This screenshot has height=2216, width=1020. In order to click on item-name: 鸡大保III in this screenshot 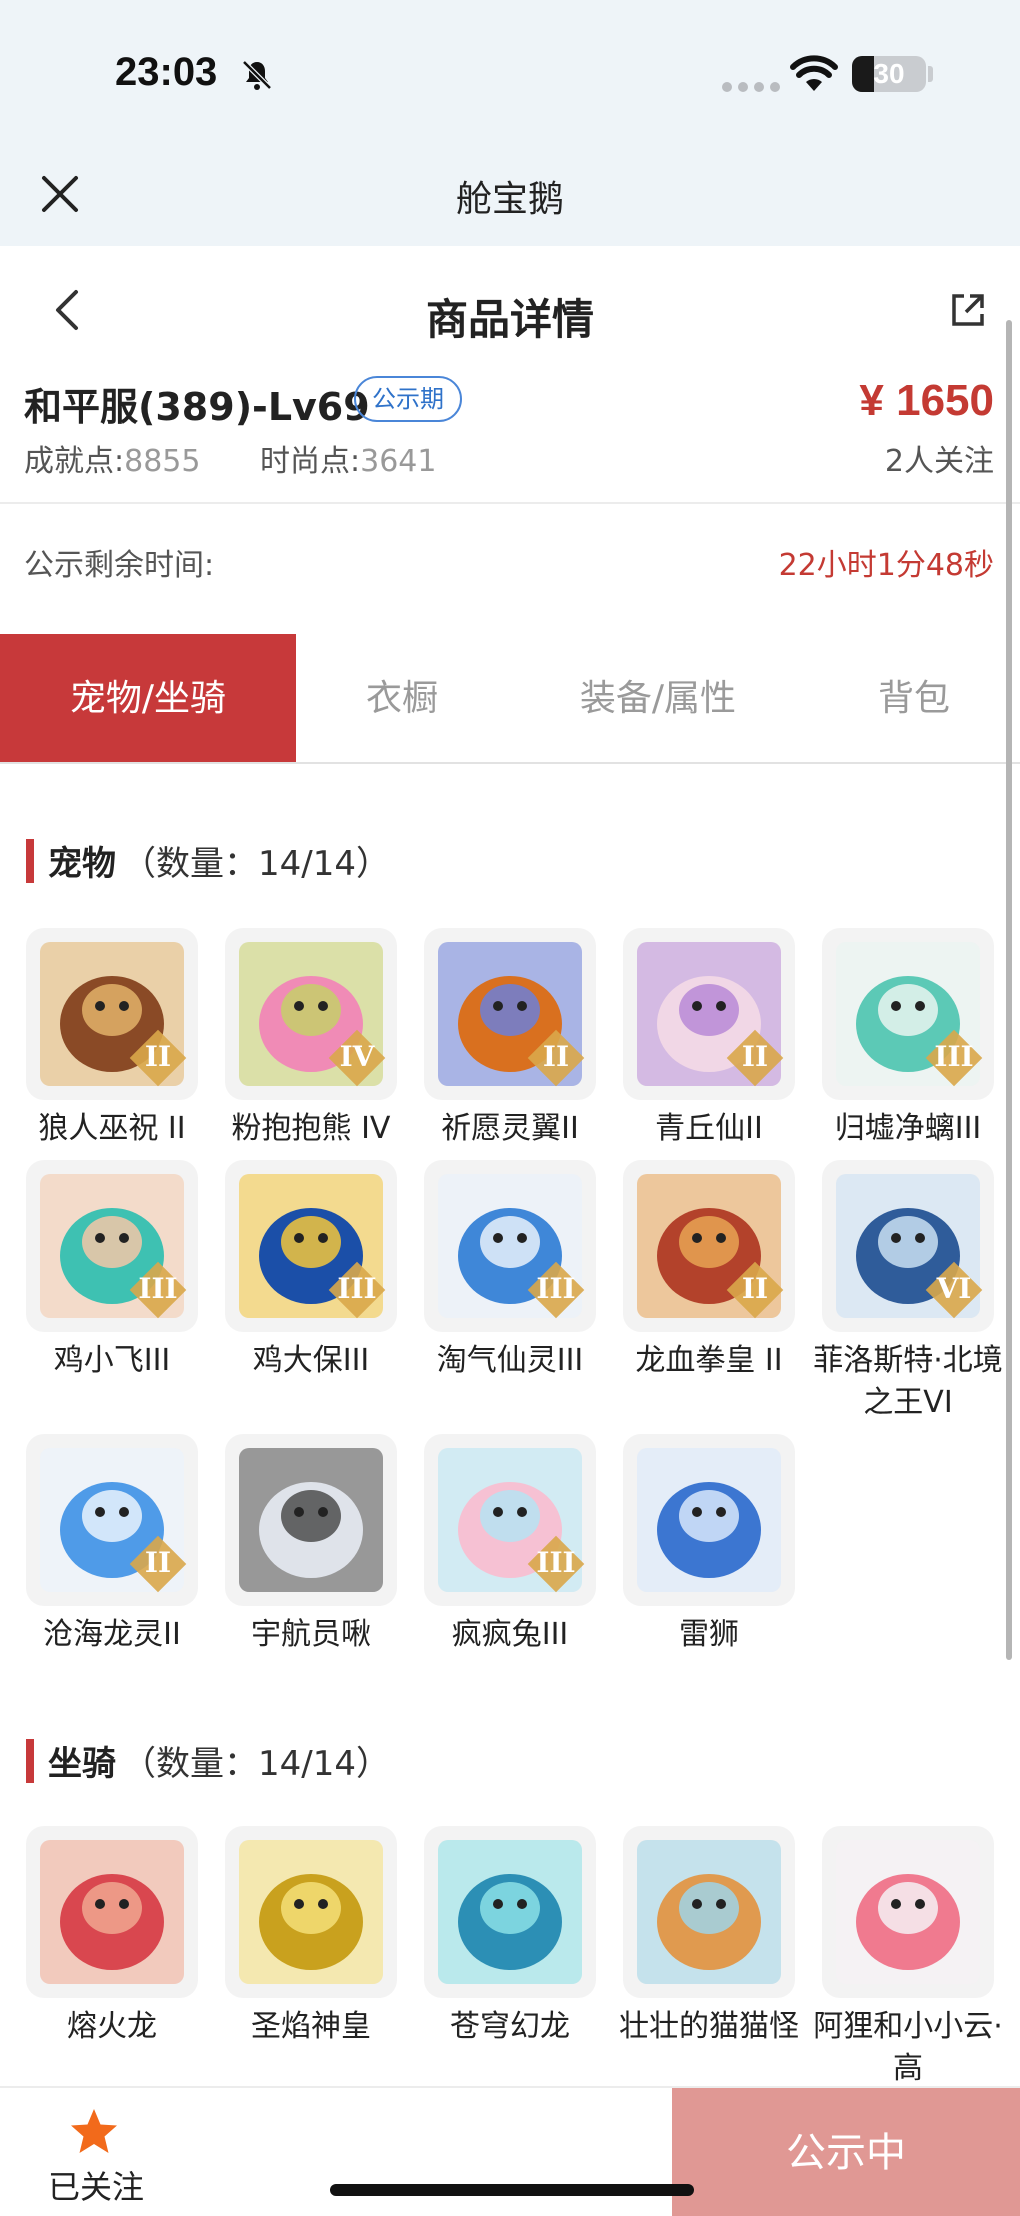, I will do `click(311, 1360)`.